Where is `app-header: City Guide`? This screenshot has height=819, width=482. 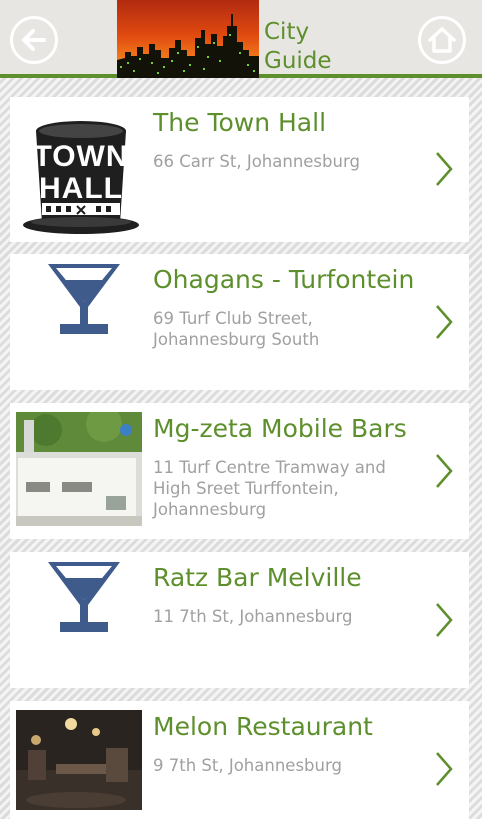 app-header: City Guide is located at coordinates (241, 39).